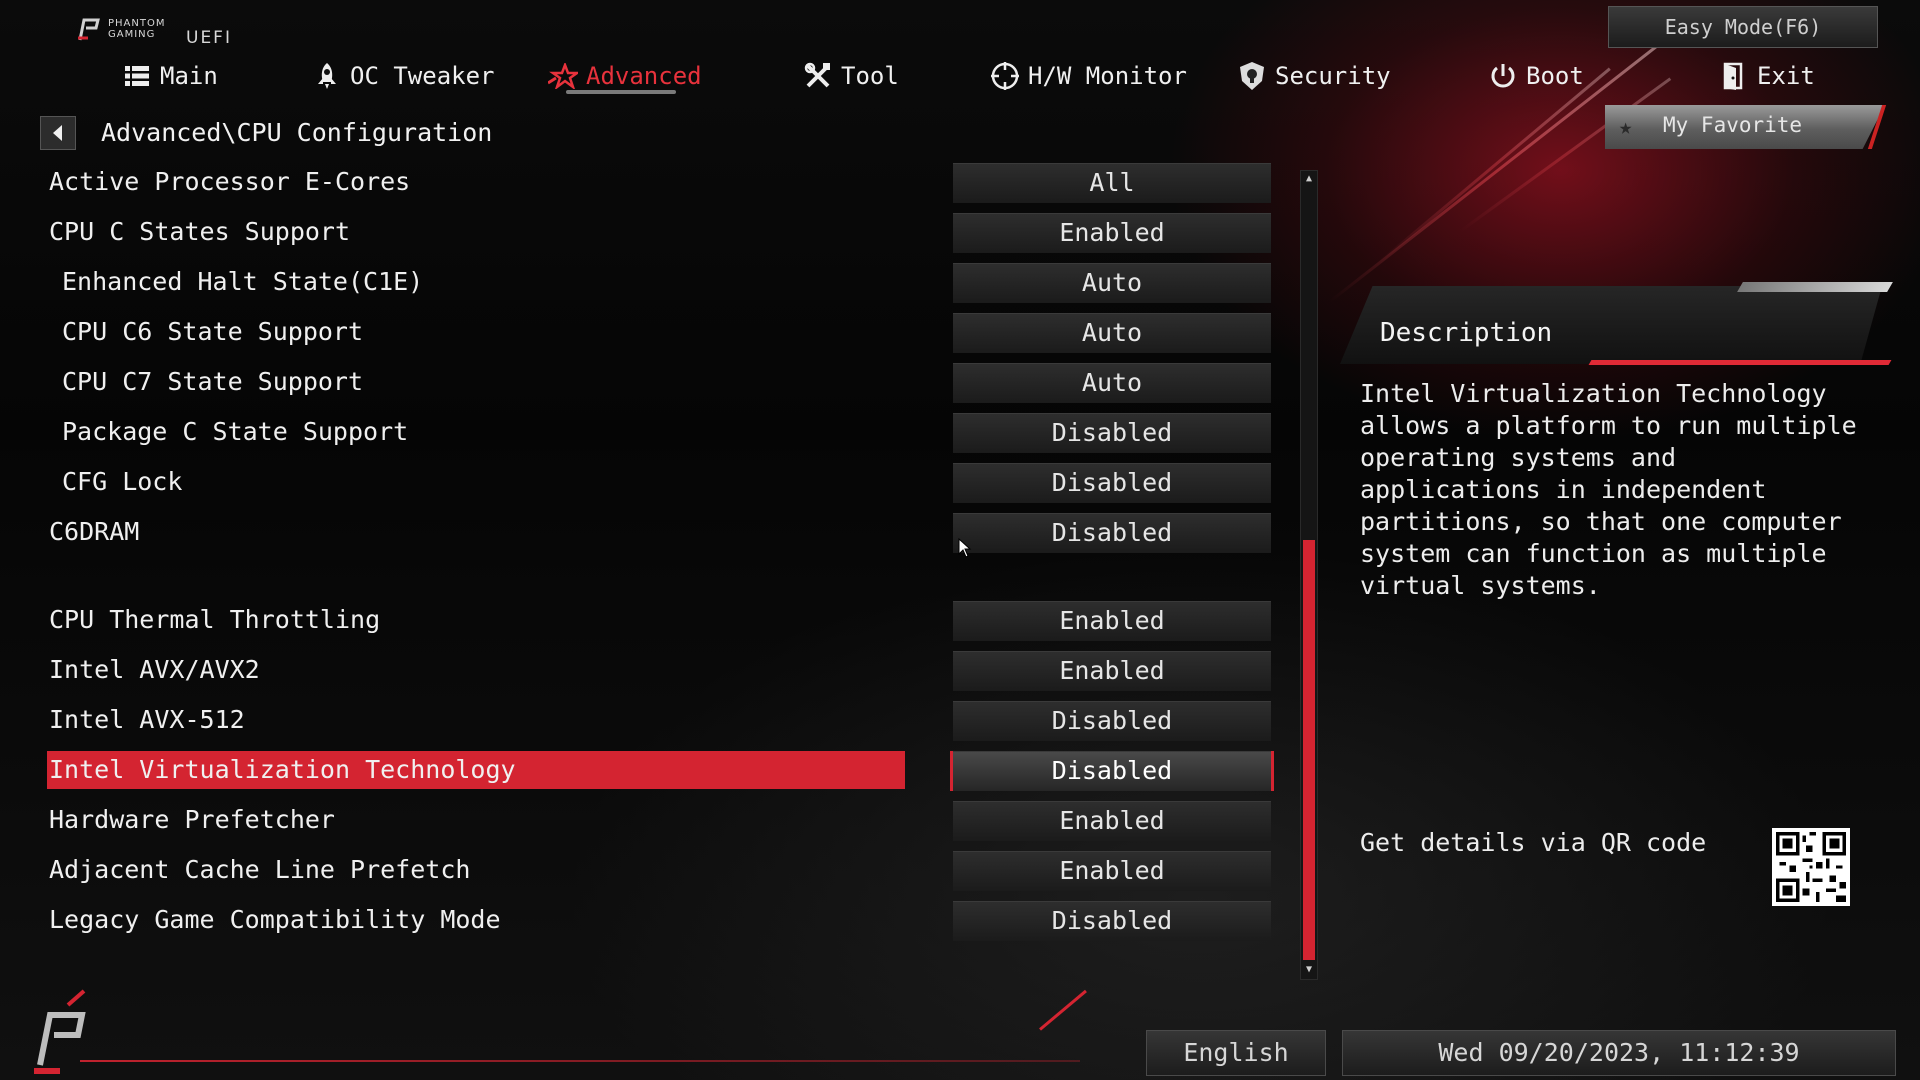 This screenshot has width=1920, height=1080. What do you see at coordinates (1112, 771) in the screenshot?
I see `setting-value-intel-virtualization-technology: Disabled` at bounding box center [1112, 771].